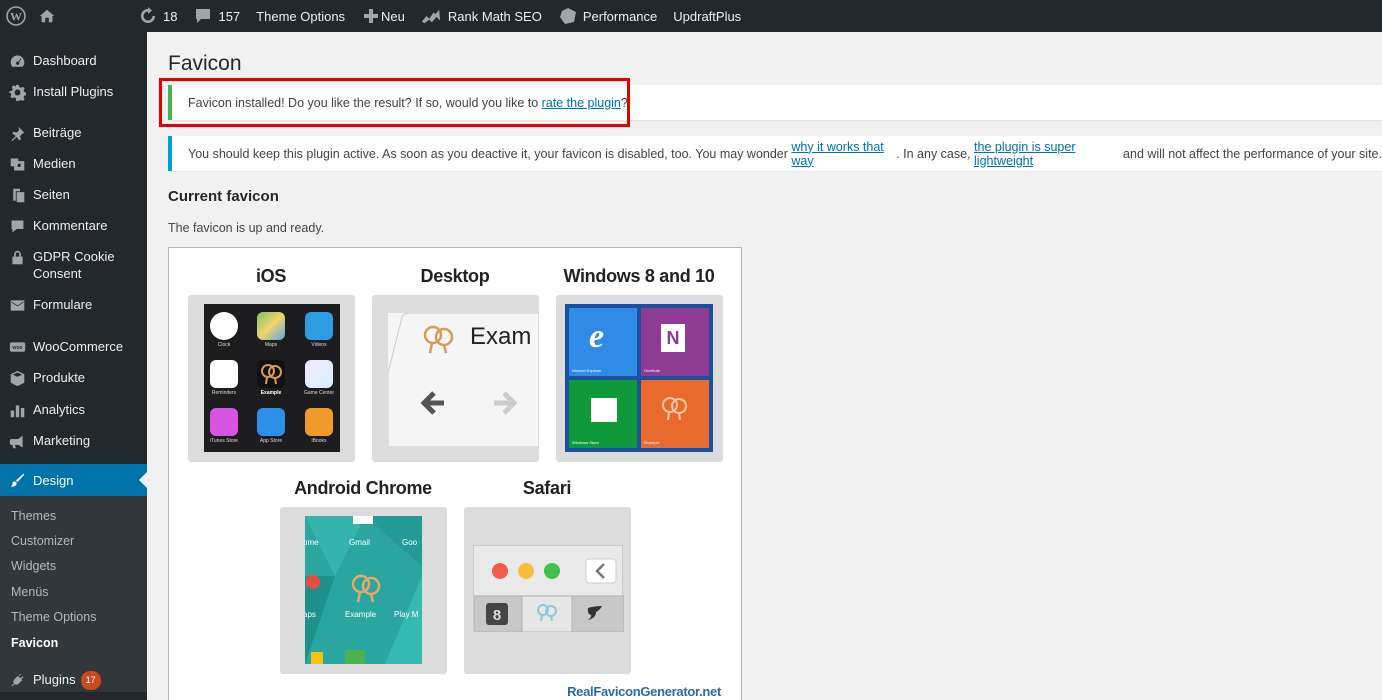 This screenshot has width=1382, height=700. I want to click on woo-icon: woo, so click(17, 347).